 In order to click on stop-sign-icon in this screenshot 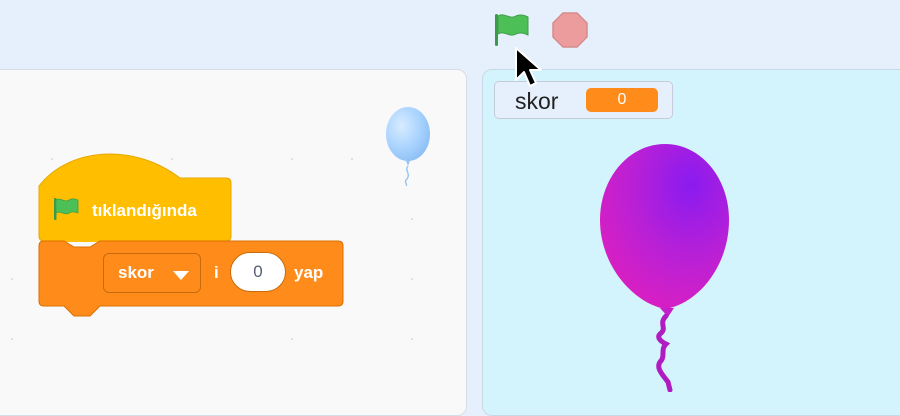, I will do `click(570, 30)`.